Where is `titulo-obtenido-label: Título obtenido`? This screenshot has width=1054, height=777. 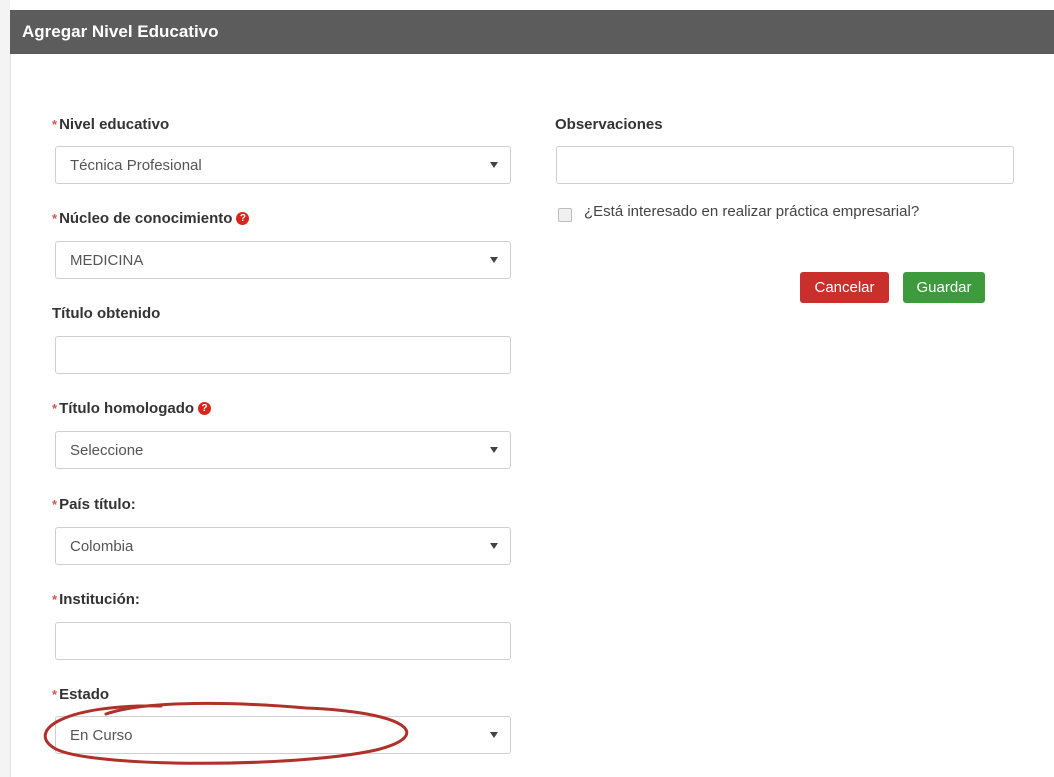 titulo-obtenido-label: Título obtenido is located at coordinates (106, 313).